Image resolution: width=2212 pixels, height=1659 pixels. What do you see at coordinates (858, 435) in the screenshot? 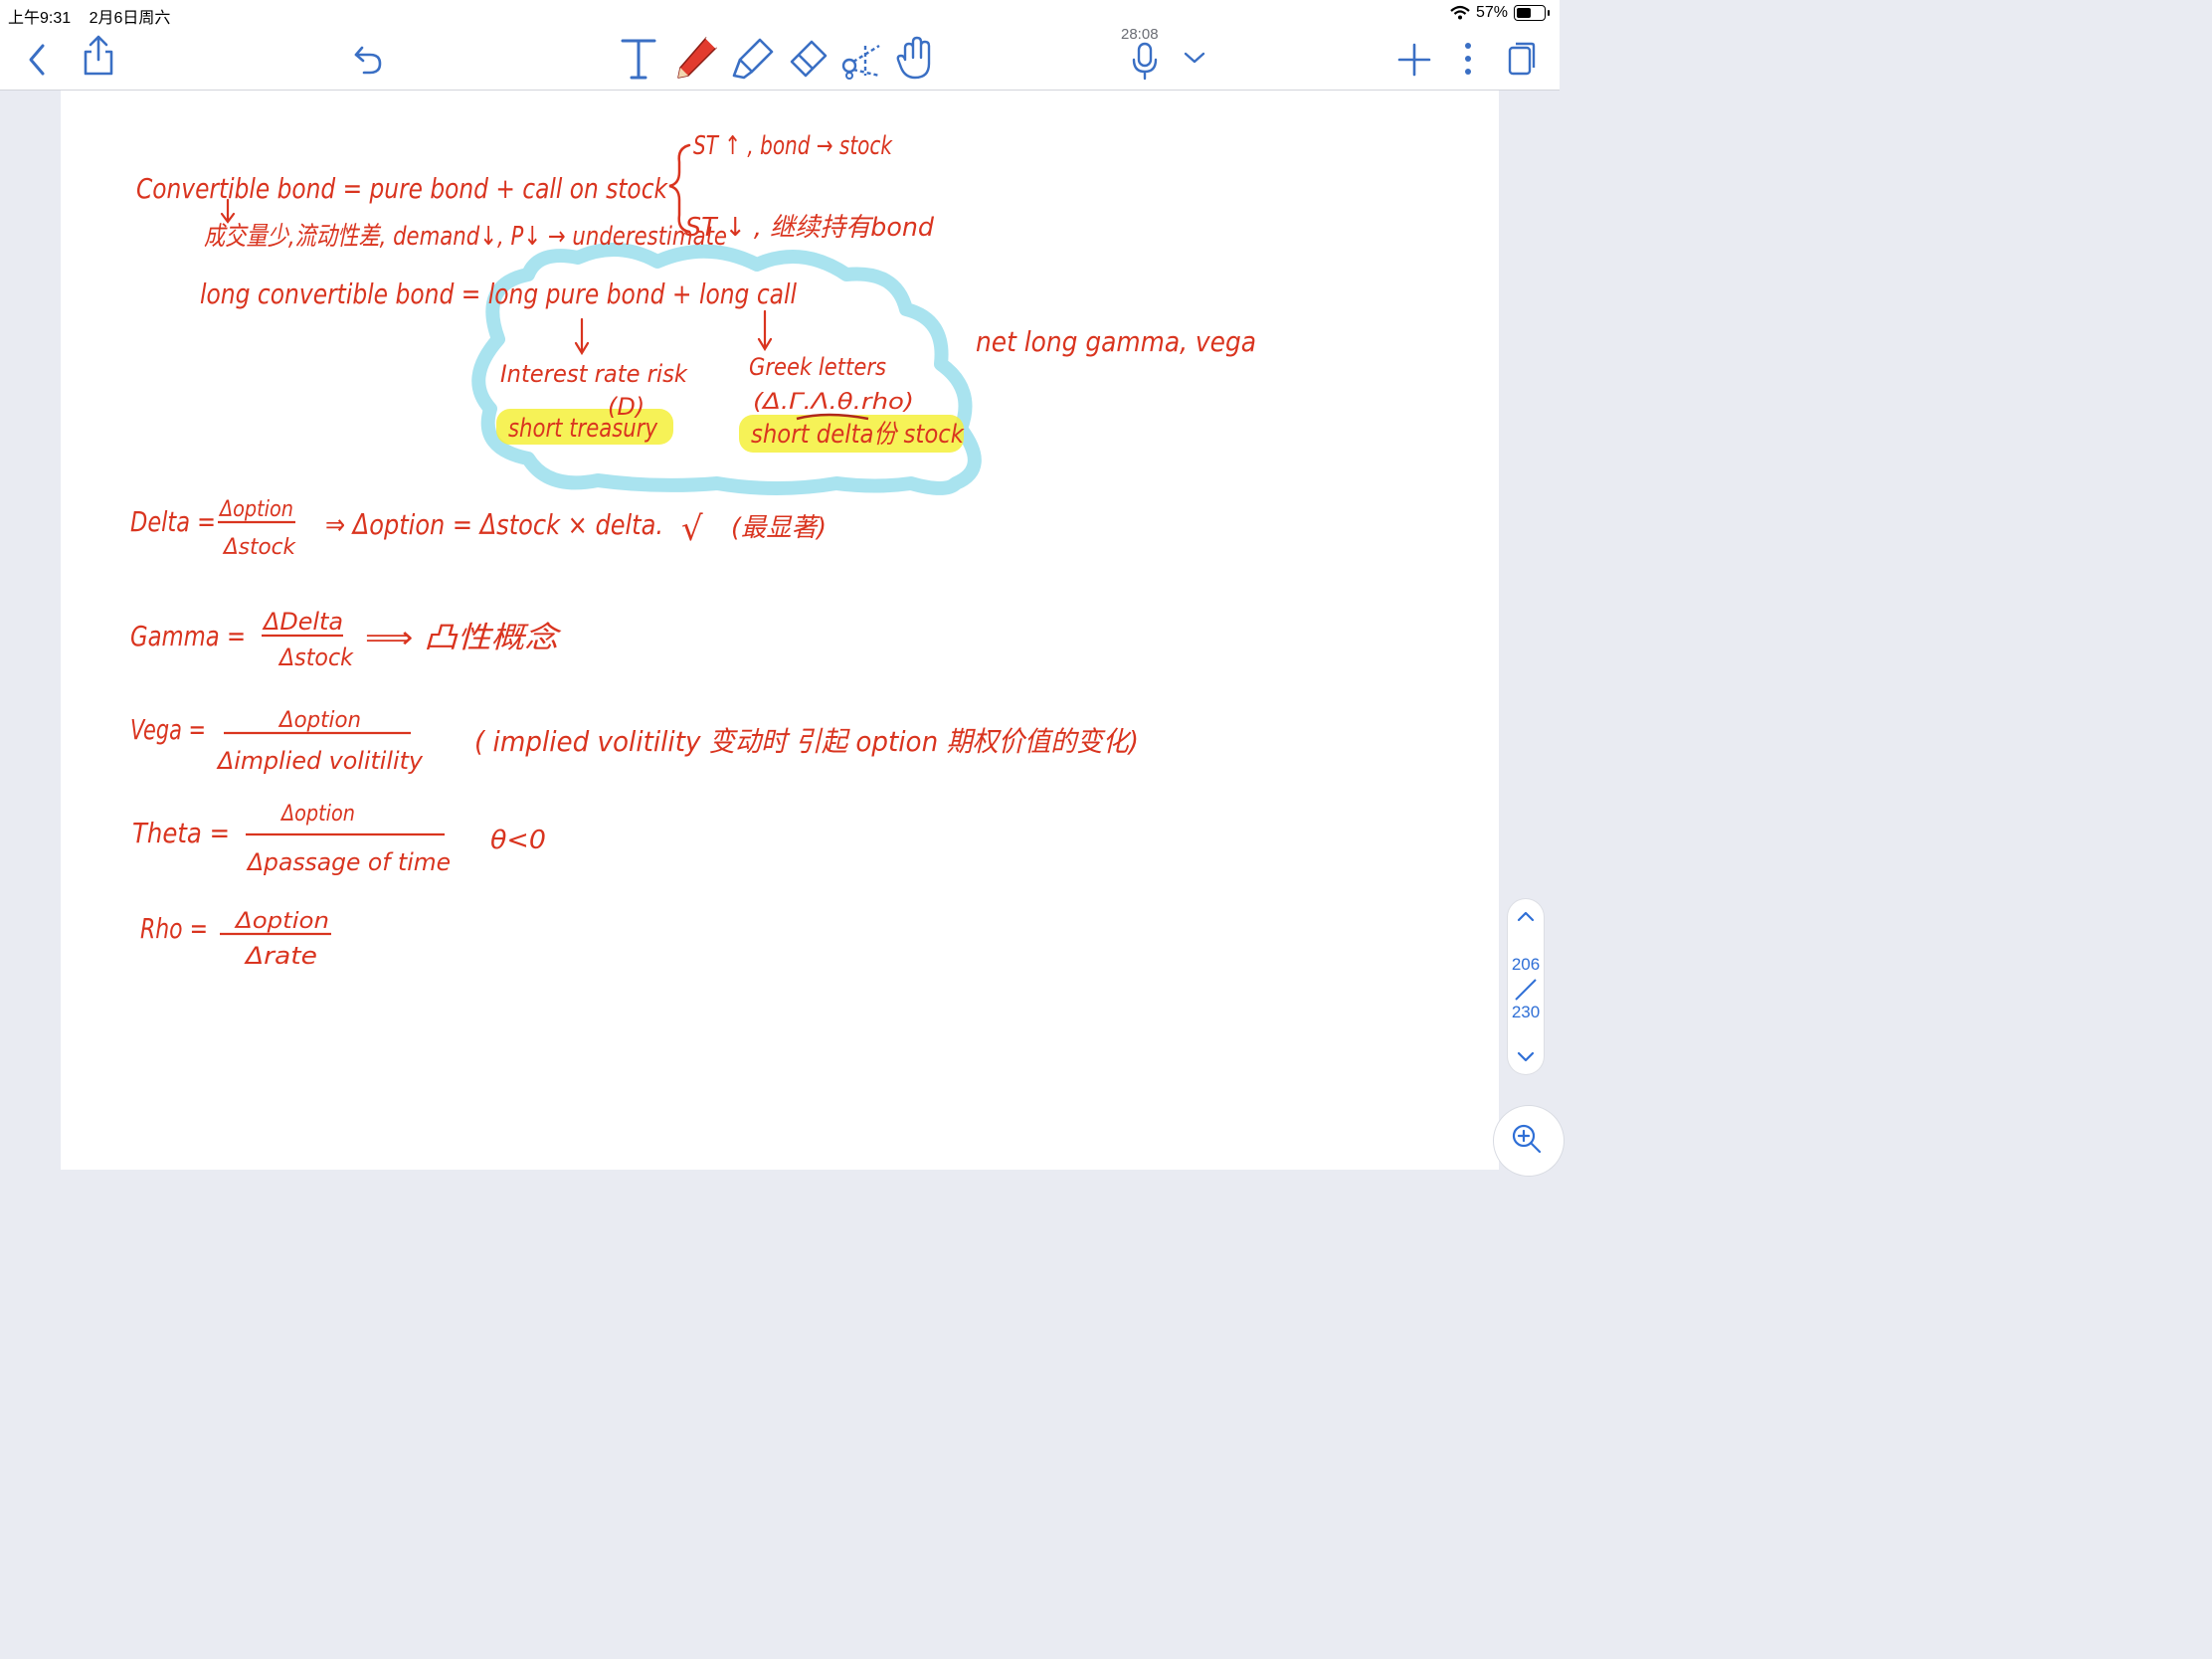
I see `short-delta-text: short delta份 stock` at bounding box center [858, 435].